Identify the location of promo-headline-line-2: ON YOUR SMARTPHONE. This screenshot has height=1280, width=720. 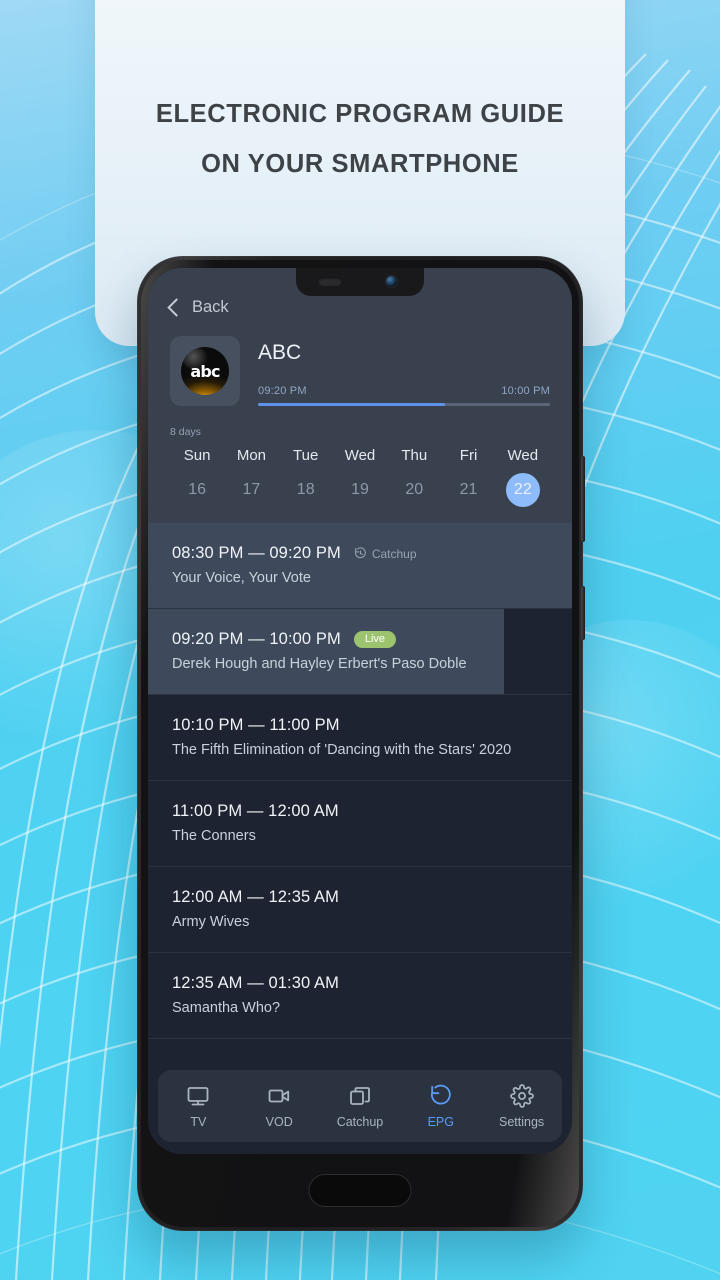
(360, 163).